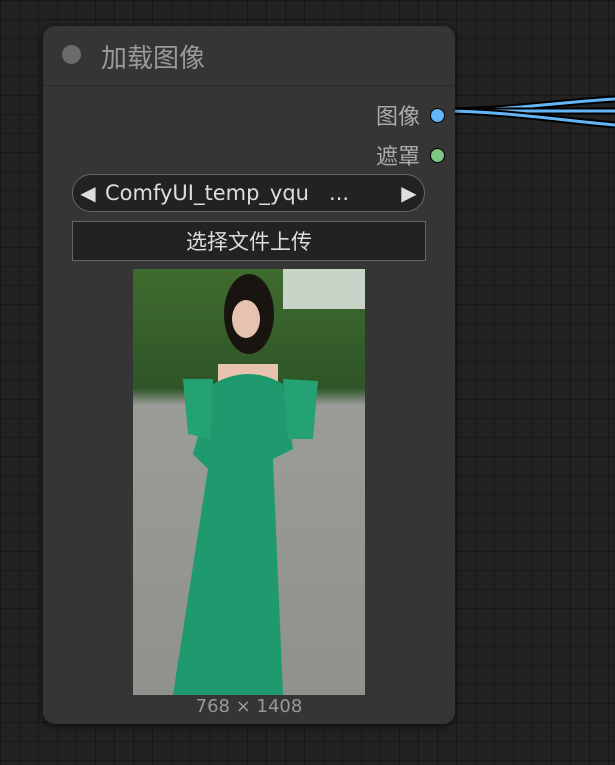  I want to click on prev-arrow-icon: ◀, so click(88, 193).